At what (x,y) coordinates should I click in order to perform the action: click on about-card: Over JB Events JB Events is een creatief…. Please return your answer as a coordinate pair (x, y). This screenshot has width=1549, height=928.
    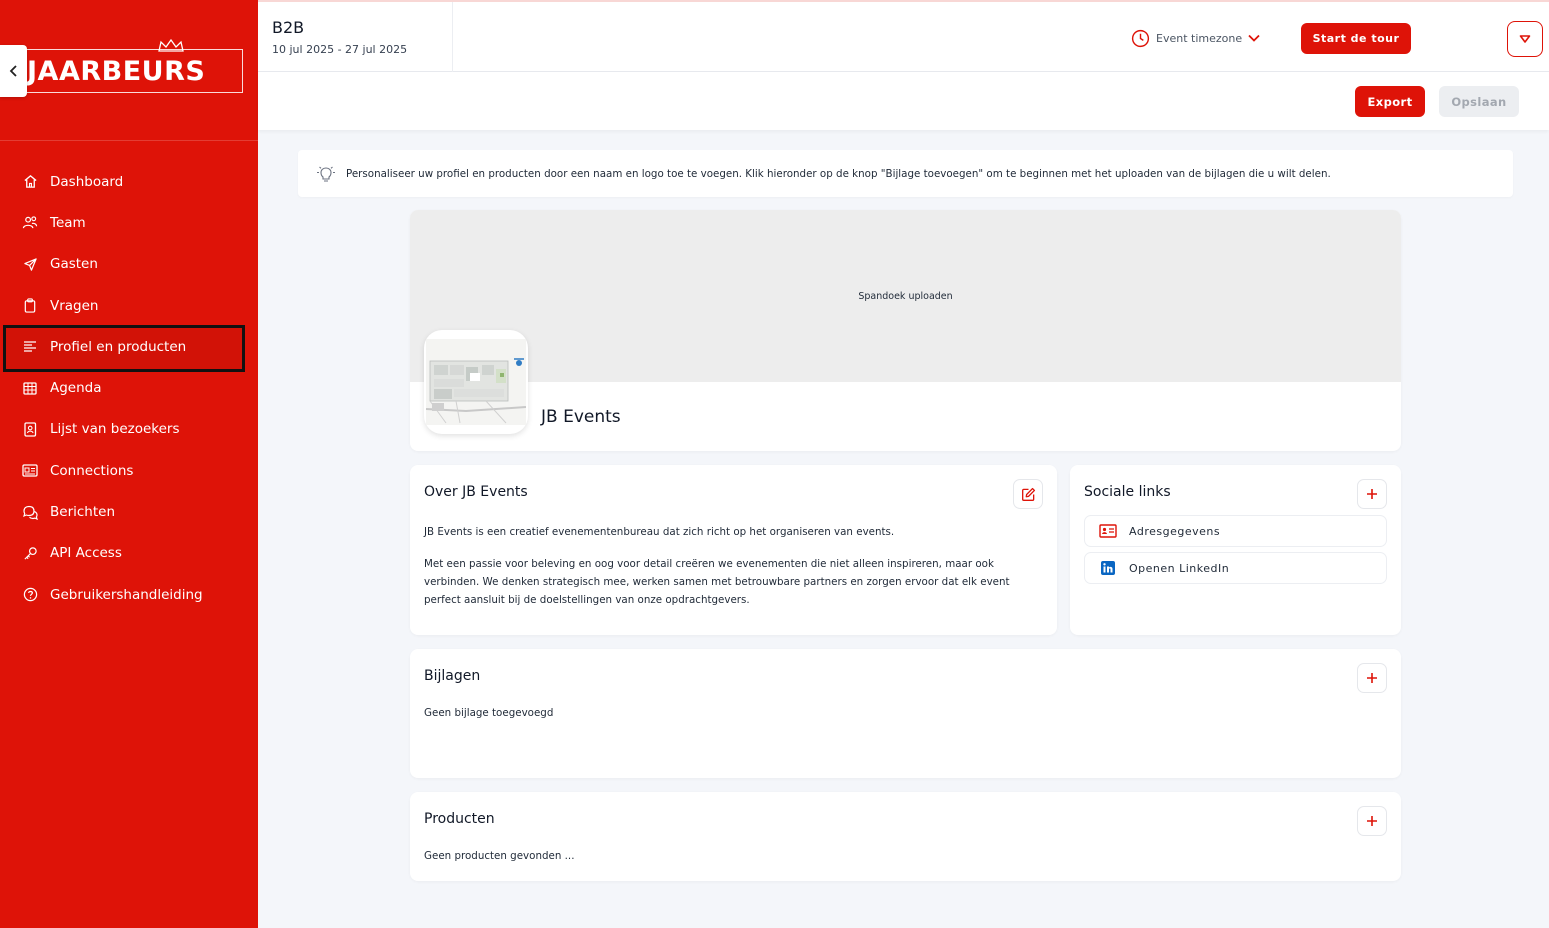
    Looking at the image, I should click on (733, 550).